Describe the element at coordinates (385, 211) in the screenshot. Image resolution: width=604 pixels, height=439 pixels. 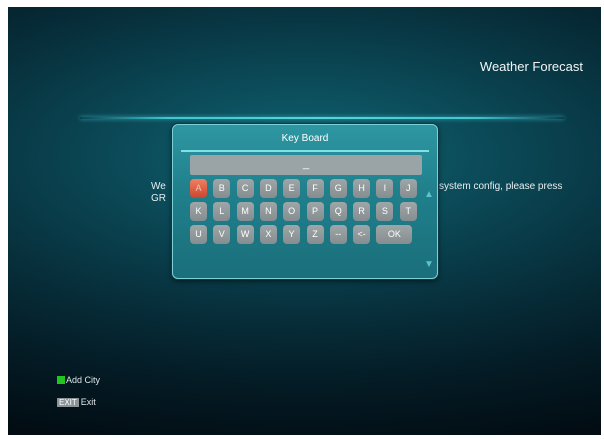
I see `key-s: S` at that location.